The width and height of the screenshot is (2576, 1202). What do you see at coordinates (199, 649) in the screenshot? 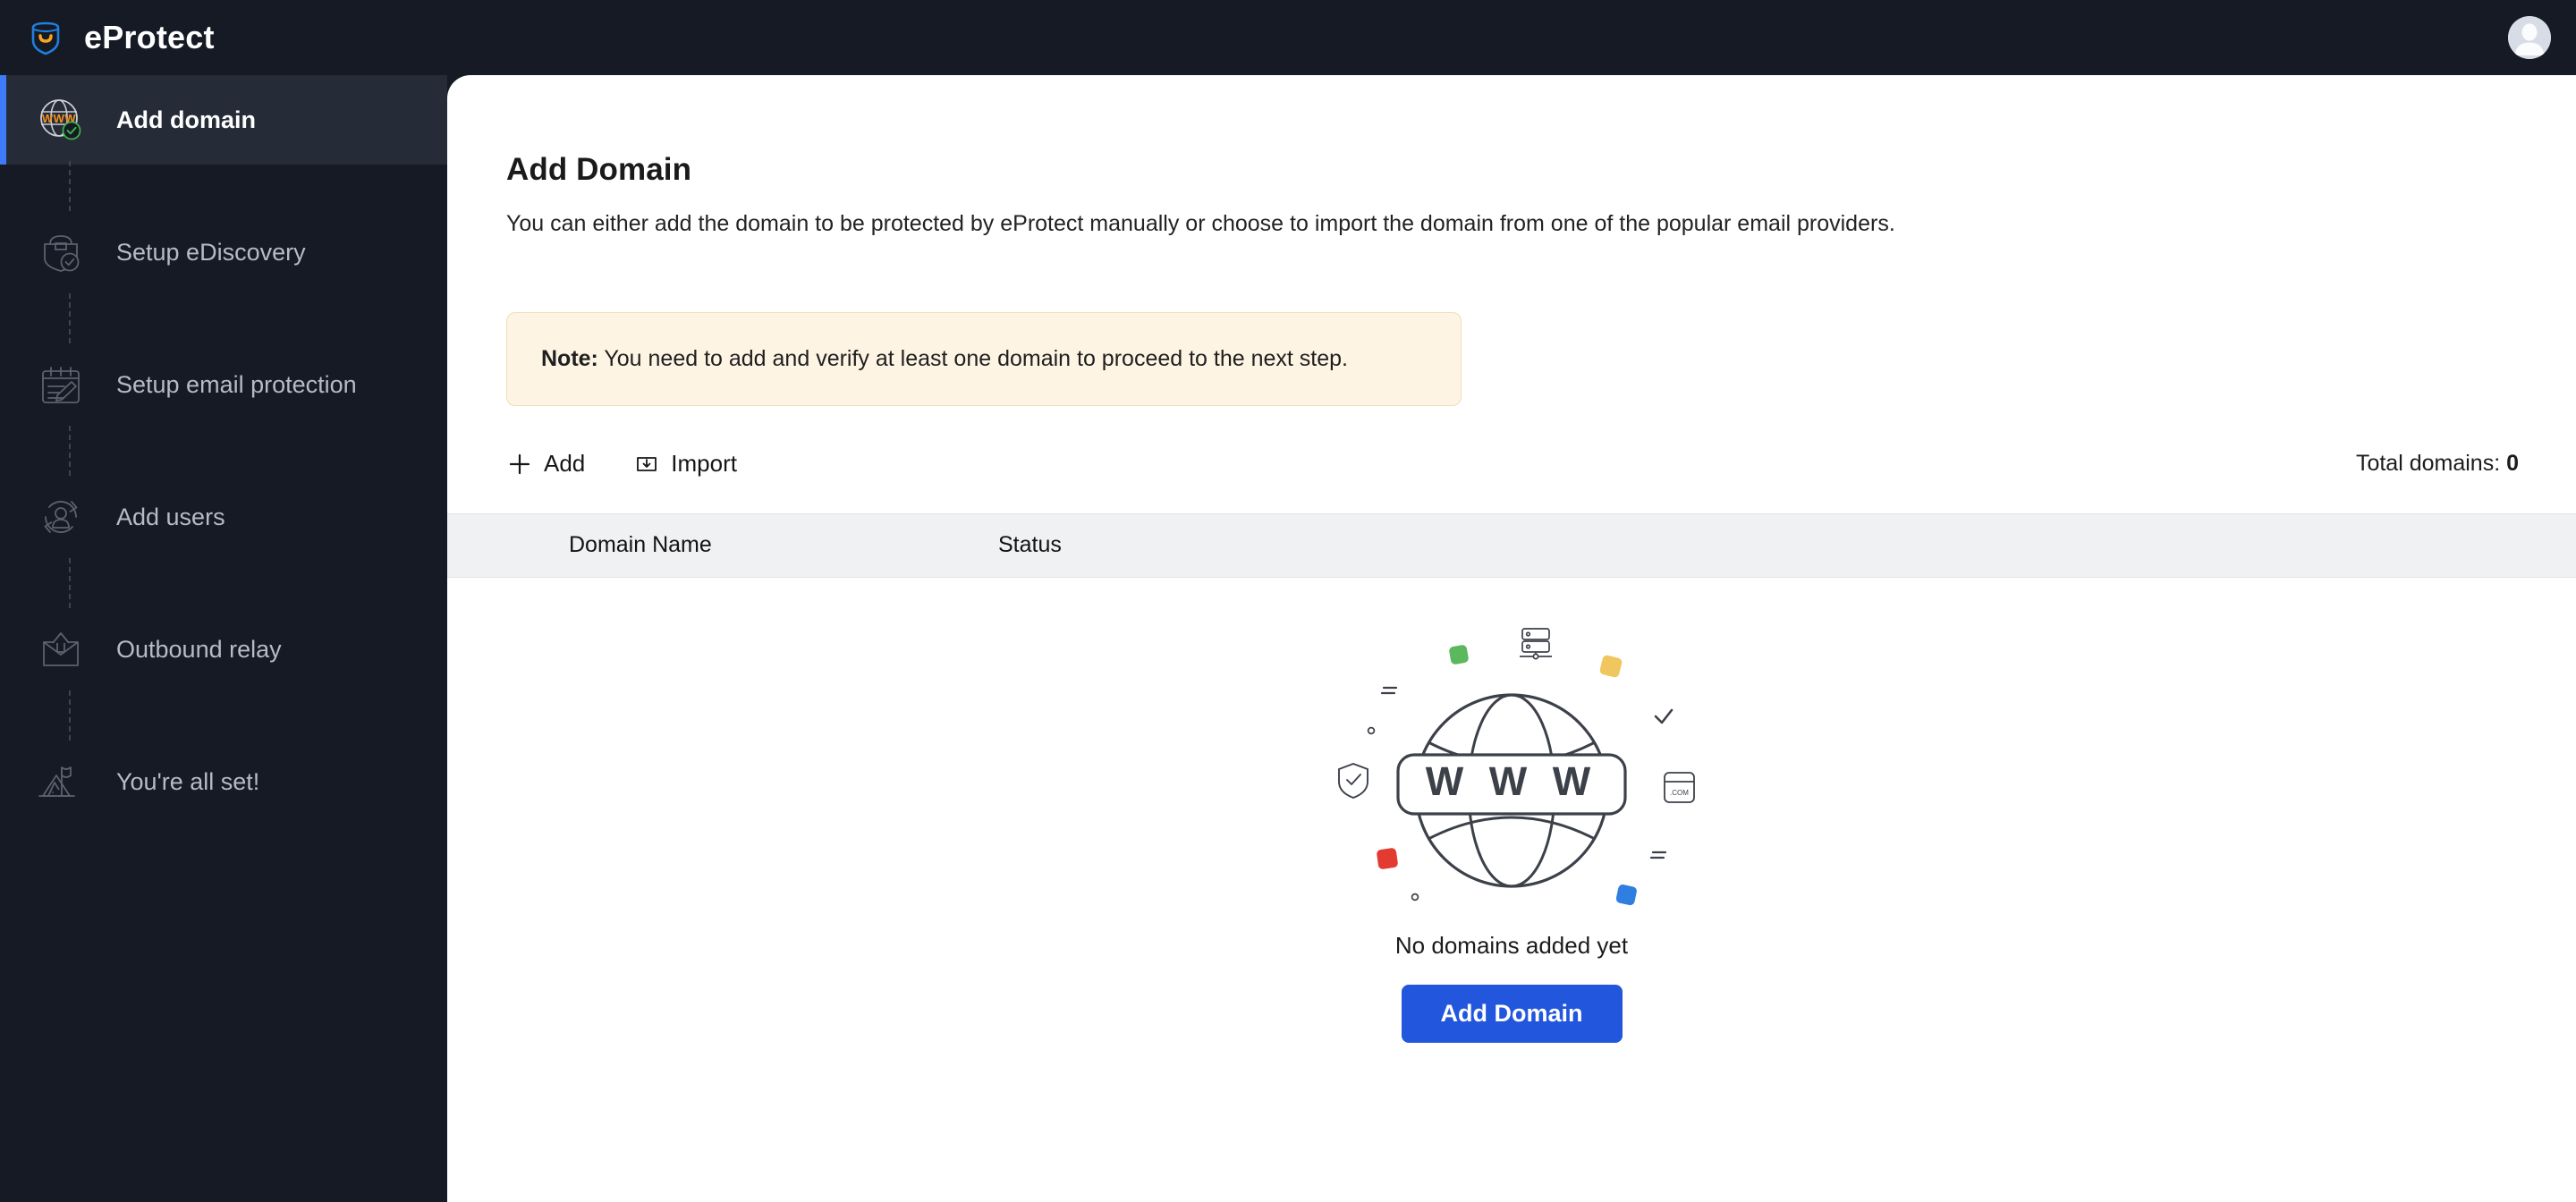
I see `sidebar-item-label: Outbound relay` at bounding box center [199, 649].